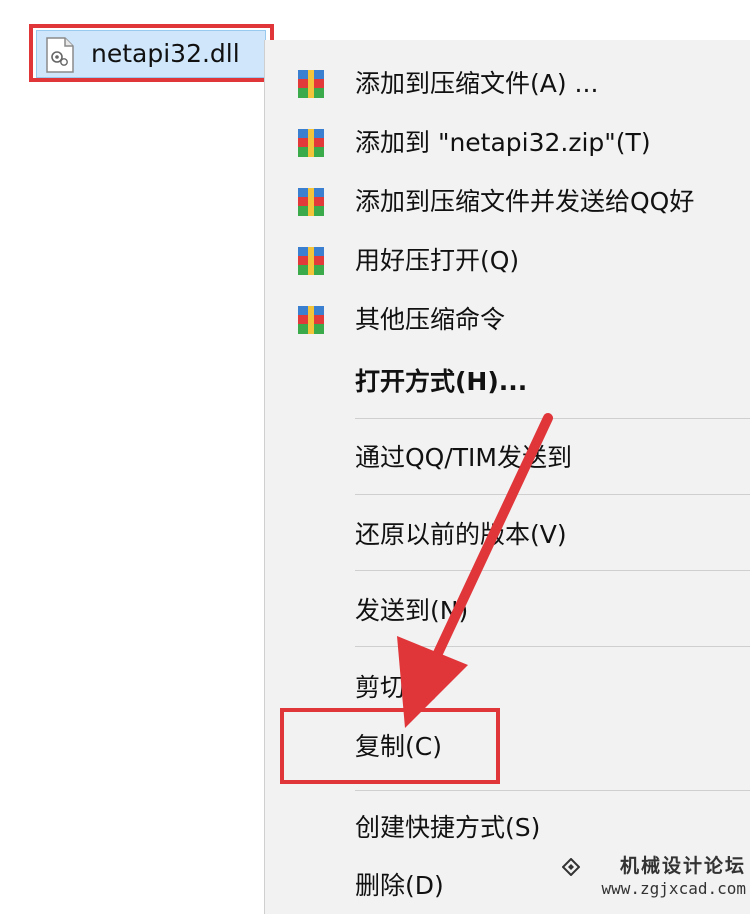 Image resolution: width=750 pixels, height=914 pixels. What do you see at coordinates (507, 202) in the screenshot?
I see `menu-item-add-and-send-qq: 添加到压缩文件并发送给QQ好` at bounding box center [507, 202].